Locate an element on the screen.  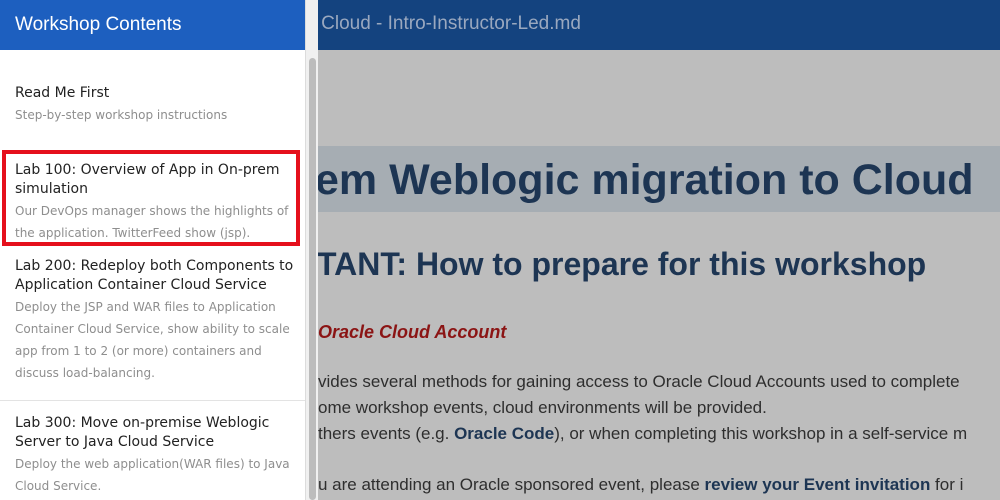
toc-item-title: Read Me First is located at coordinates (62, 93).